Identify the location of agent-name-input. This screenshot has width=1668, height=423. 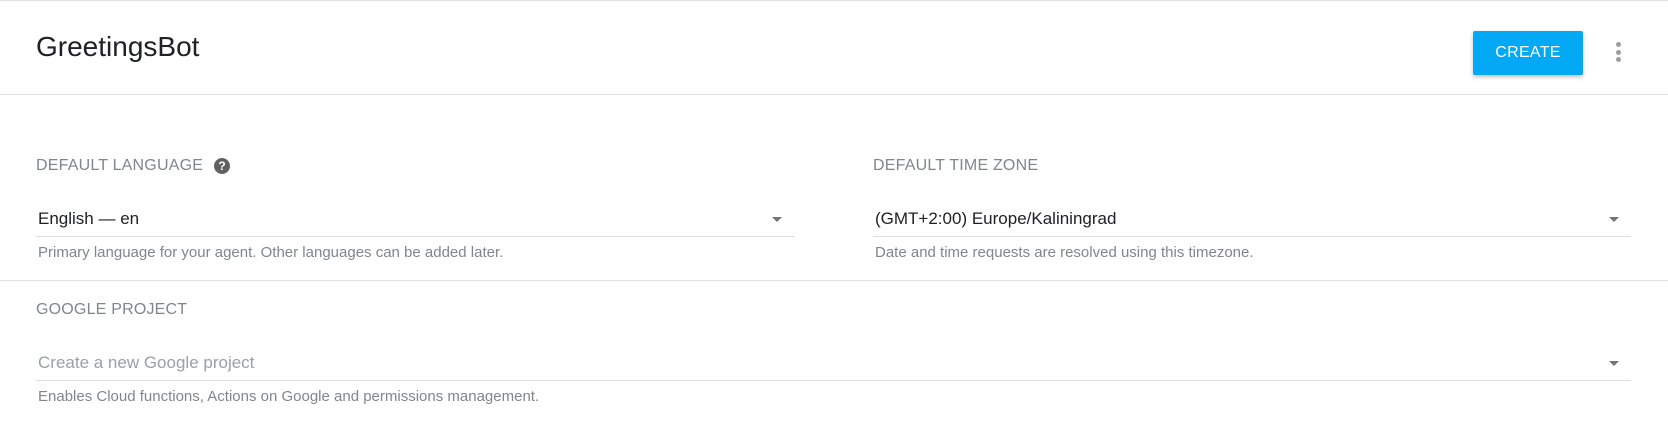
(336, 47).